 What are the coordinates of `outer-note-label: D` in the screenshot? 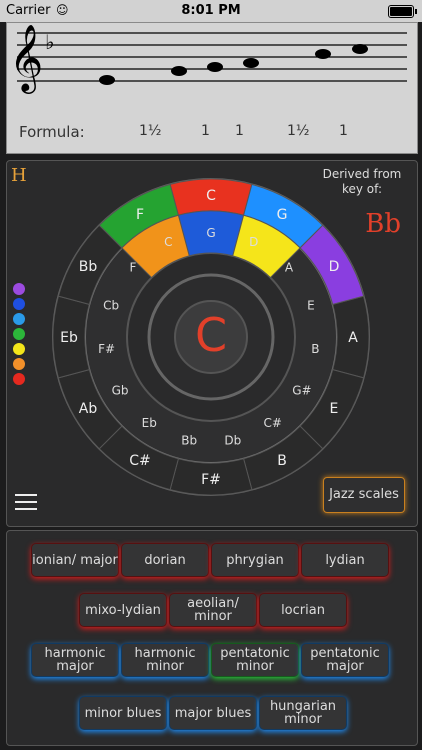 It's located at (334, 267).